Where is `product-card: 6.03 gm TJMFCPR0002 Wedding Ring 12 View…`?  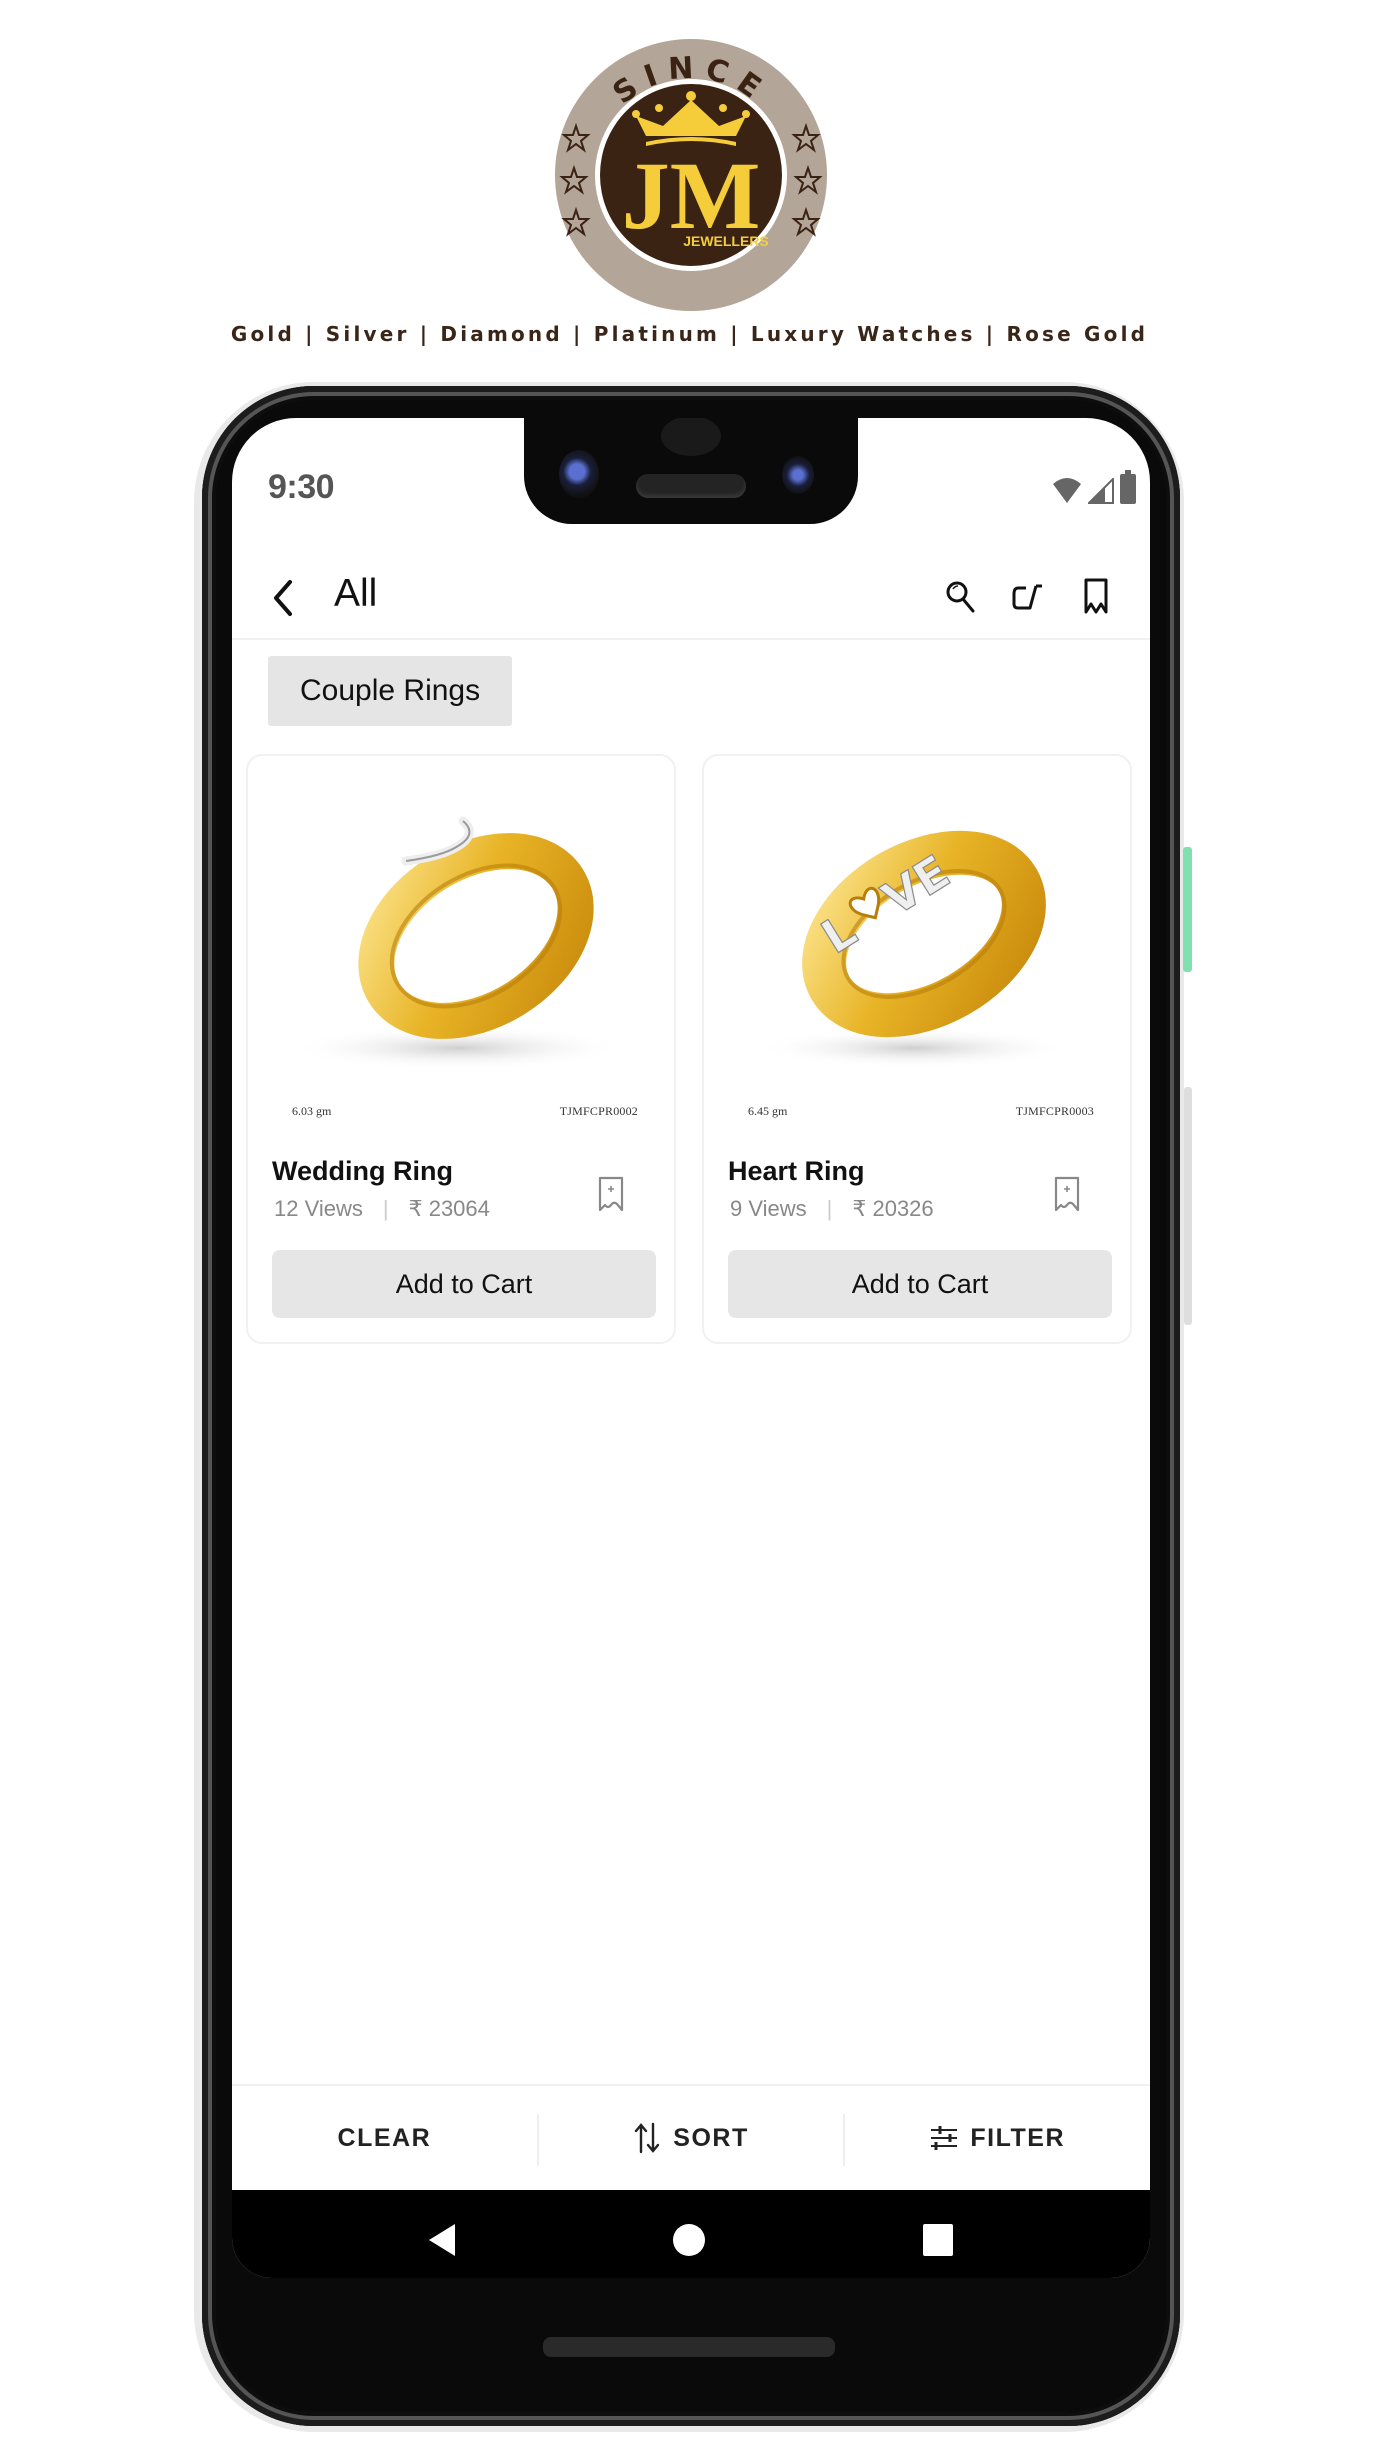
product-card: 6.03 gm TJMFCPR0002 Wedding Ring 12 View… is located at coordinates (461, 1049).